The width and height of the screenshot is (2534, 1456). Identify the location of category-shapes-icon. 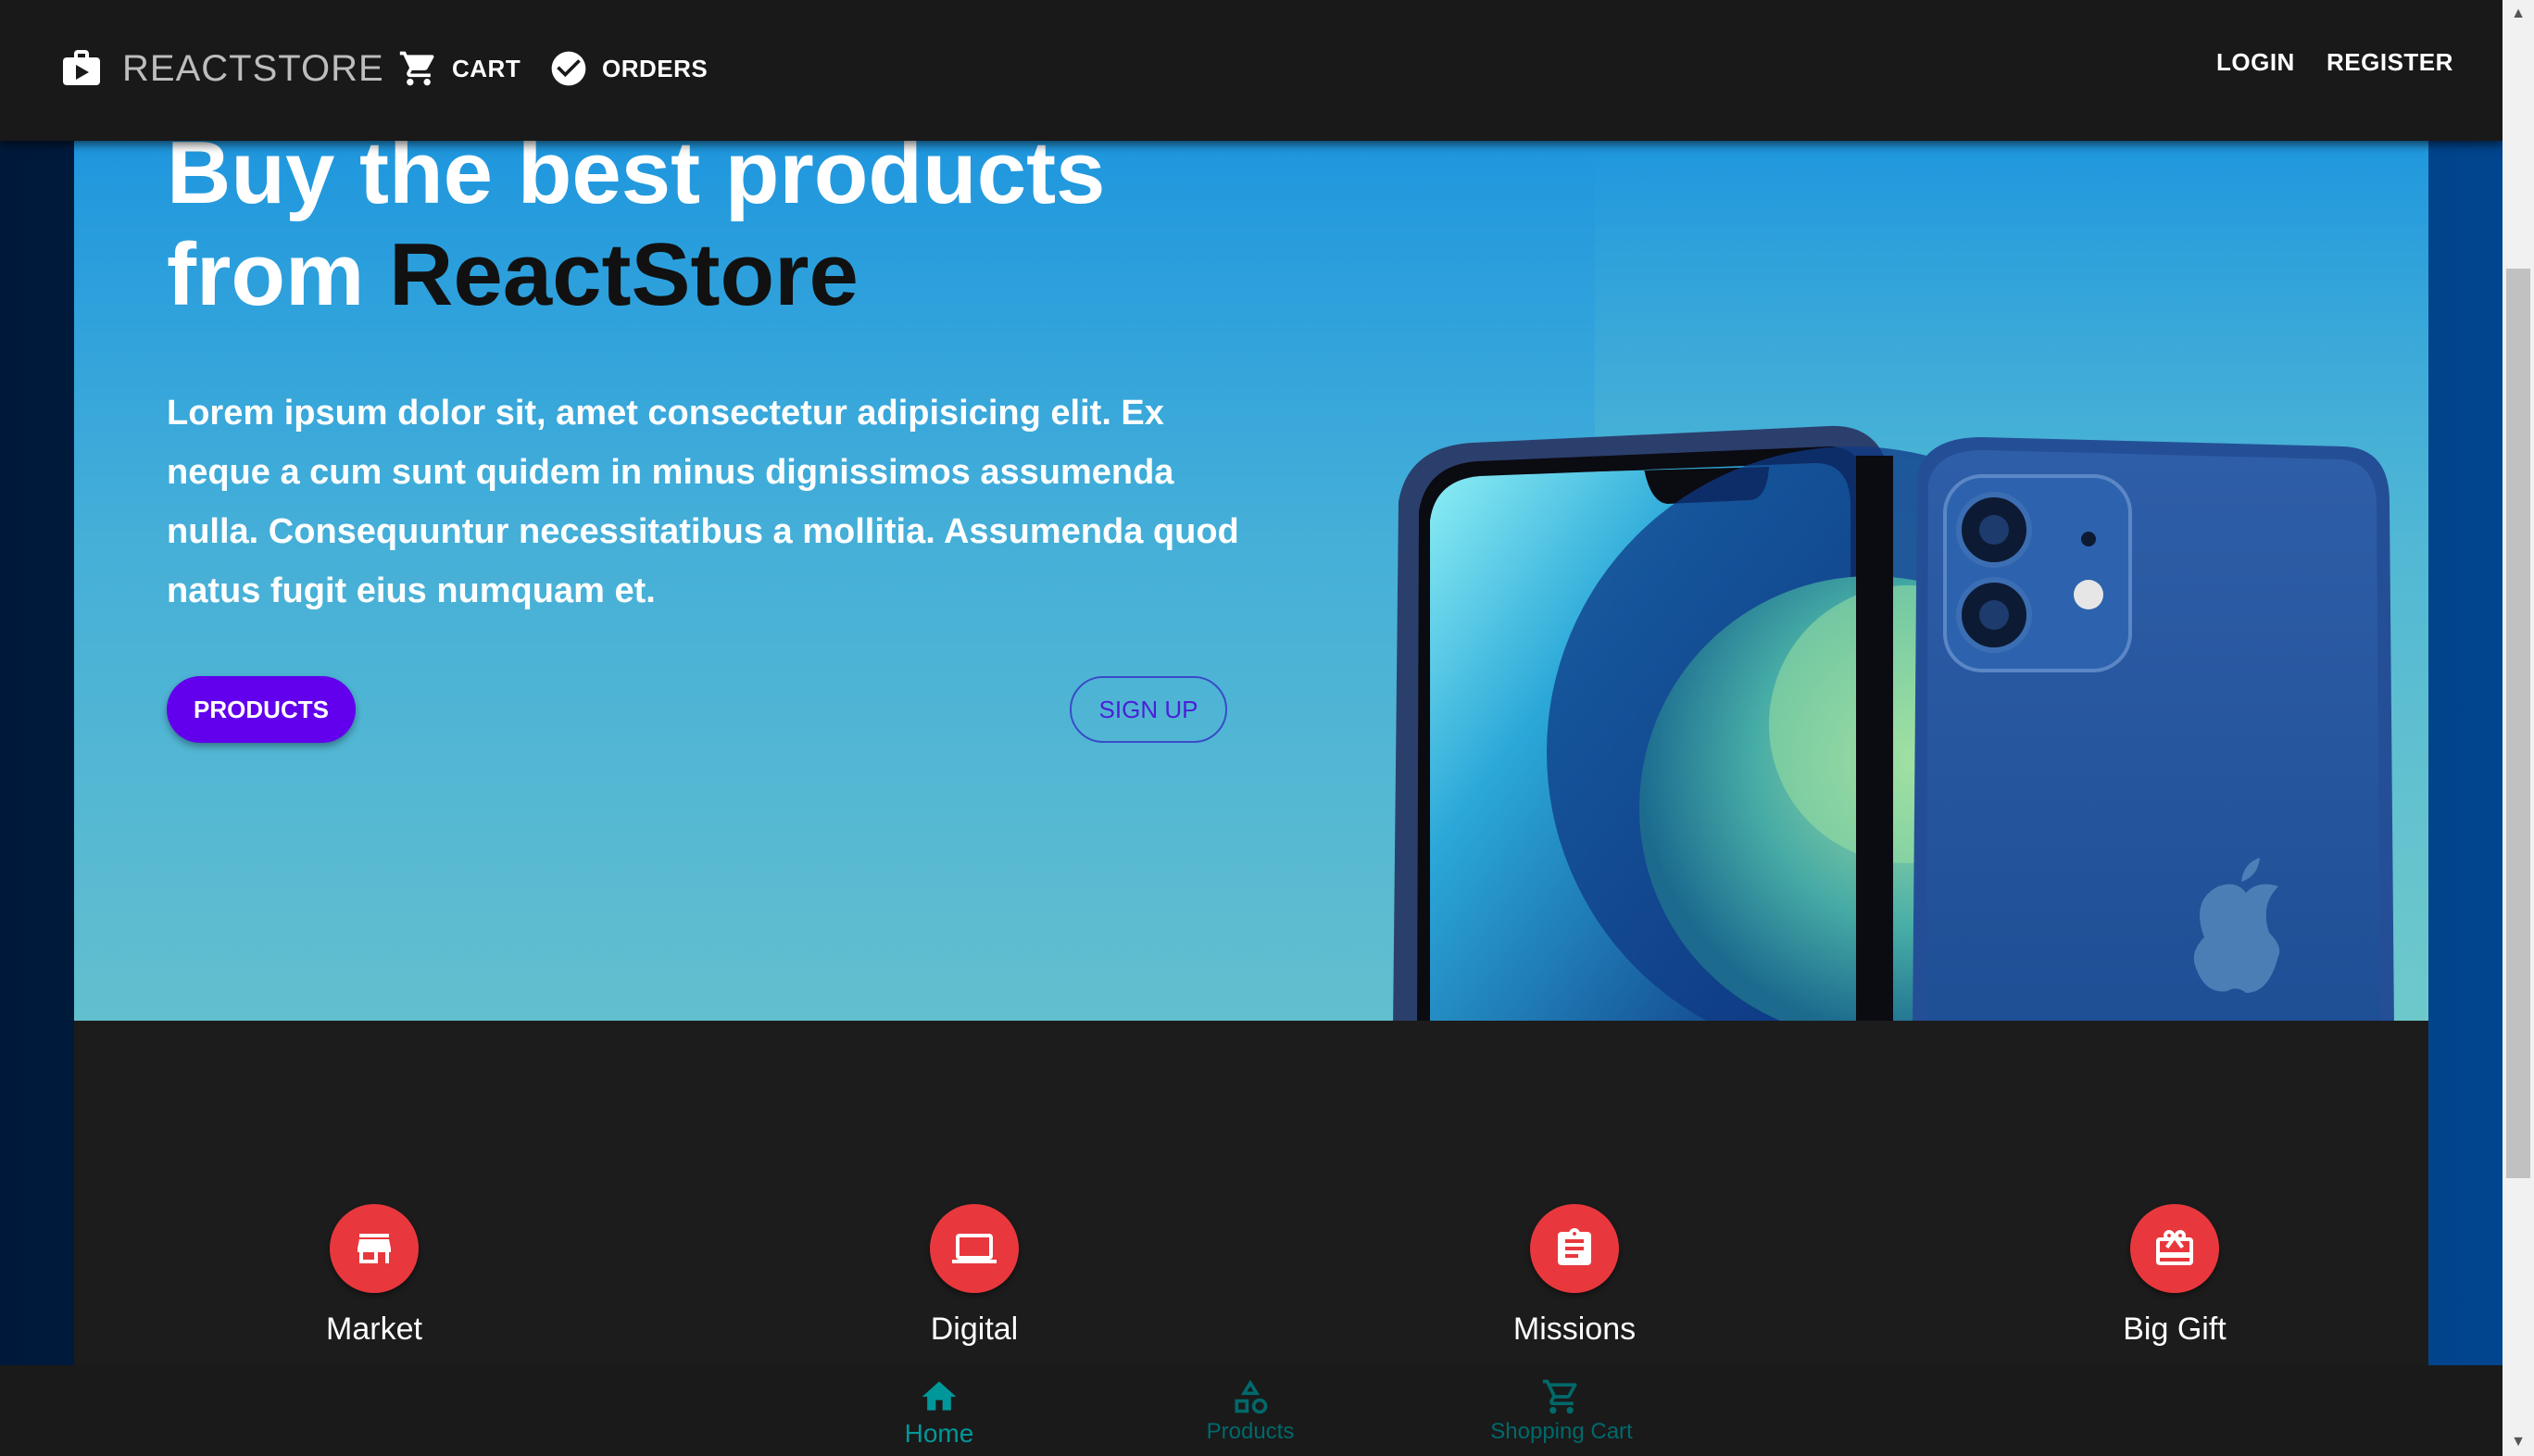
(1251, 1396).